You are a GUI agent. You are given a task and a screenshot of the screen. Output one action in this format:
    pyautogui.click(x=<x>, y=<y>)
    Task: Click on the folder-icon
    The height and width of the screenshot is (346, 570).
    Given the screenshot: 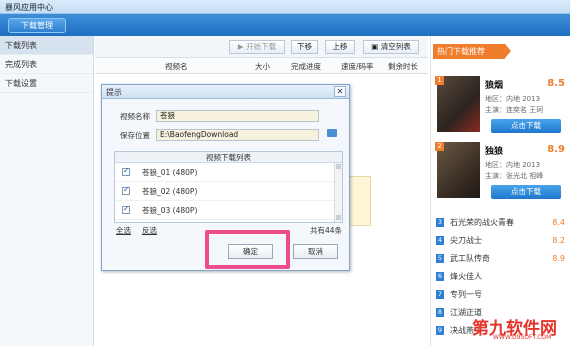 What is the action you would take?
    pyautogui.click(x=332, y=133)
    